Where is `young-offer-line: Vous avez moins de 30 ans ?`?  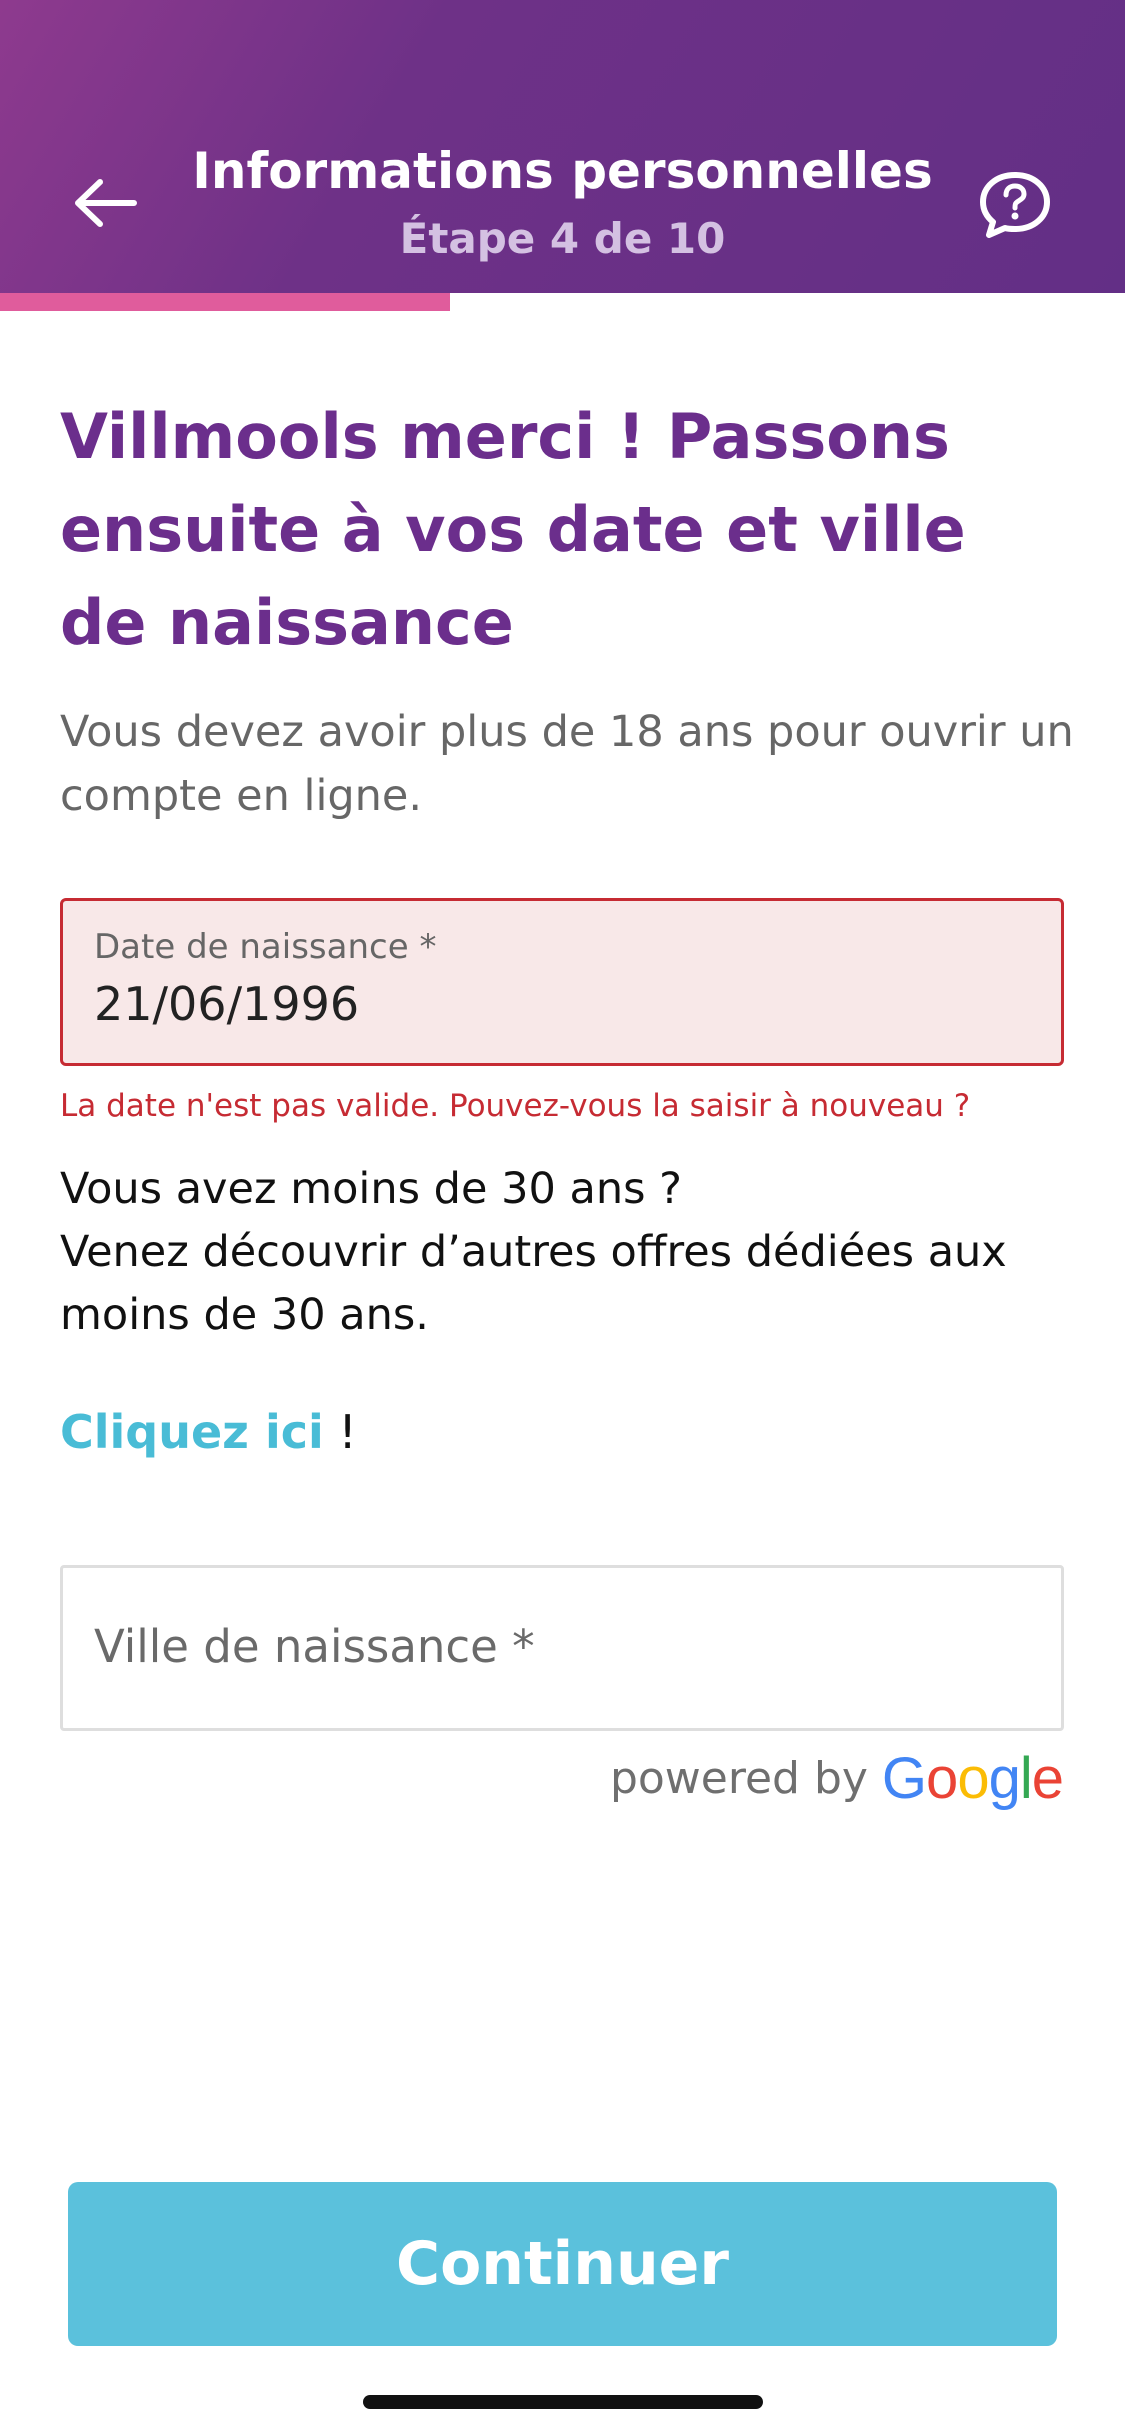
young-offer-line: Vous avez moins de 30 ans ? is located at coordinates (371, 1189).